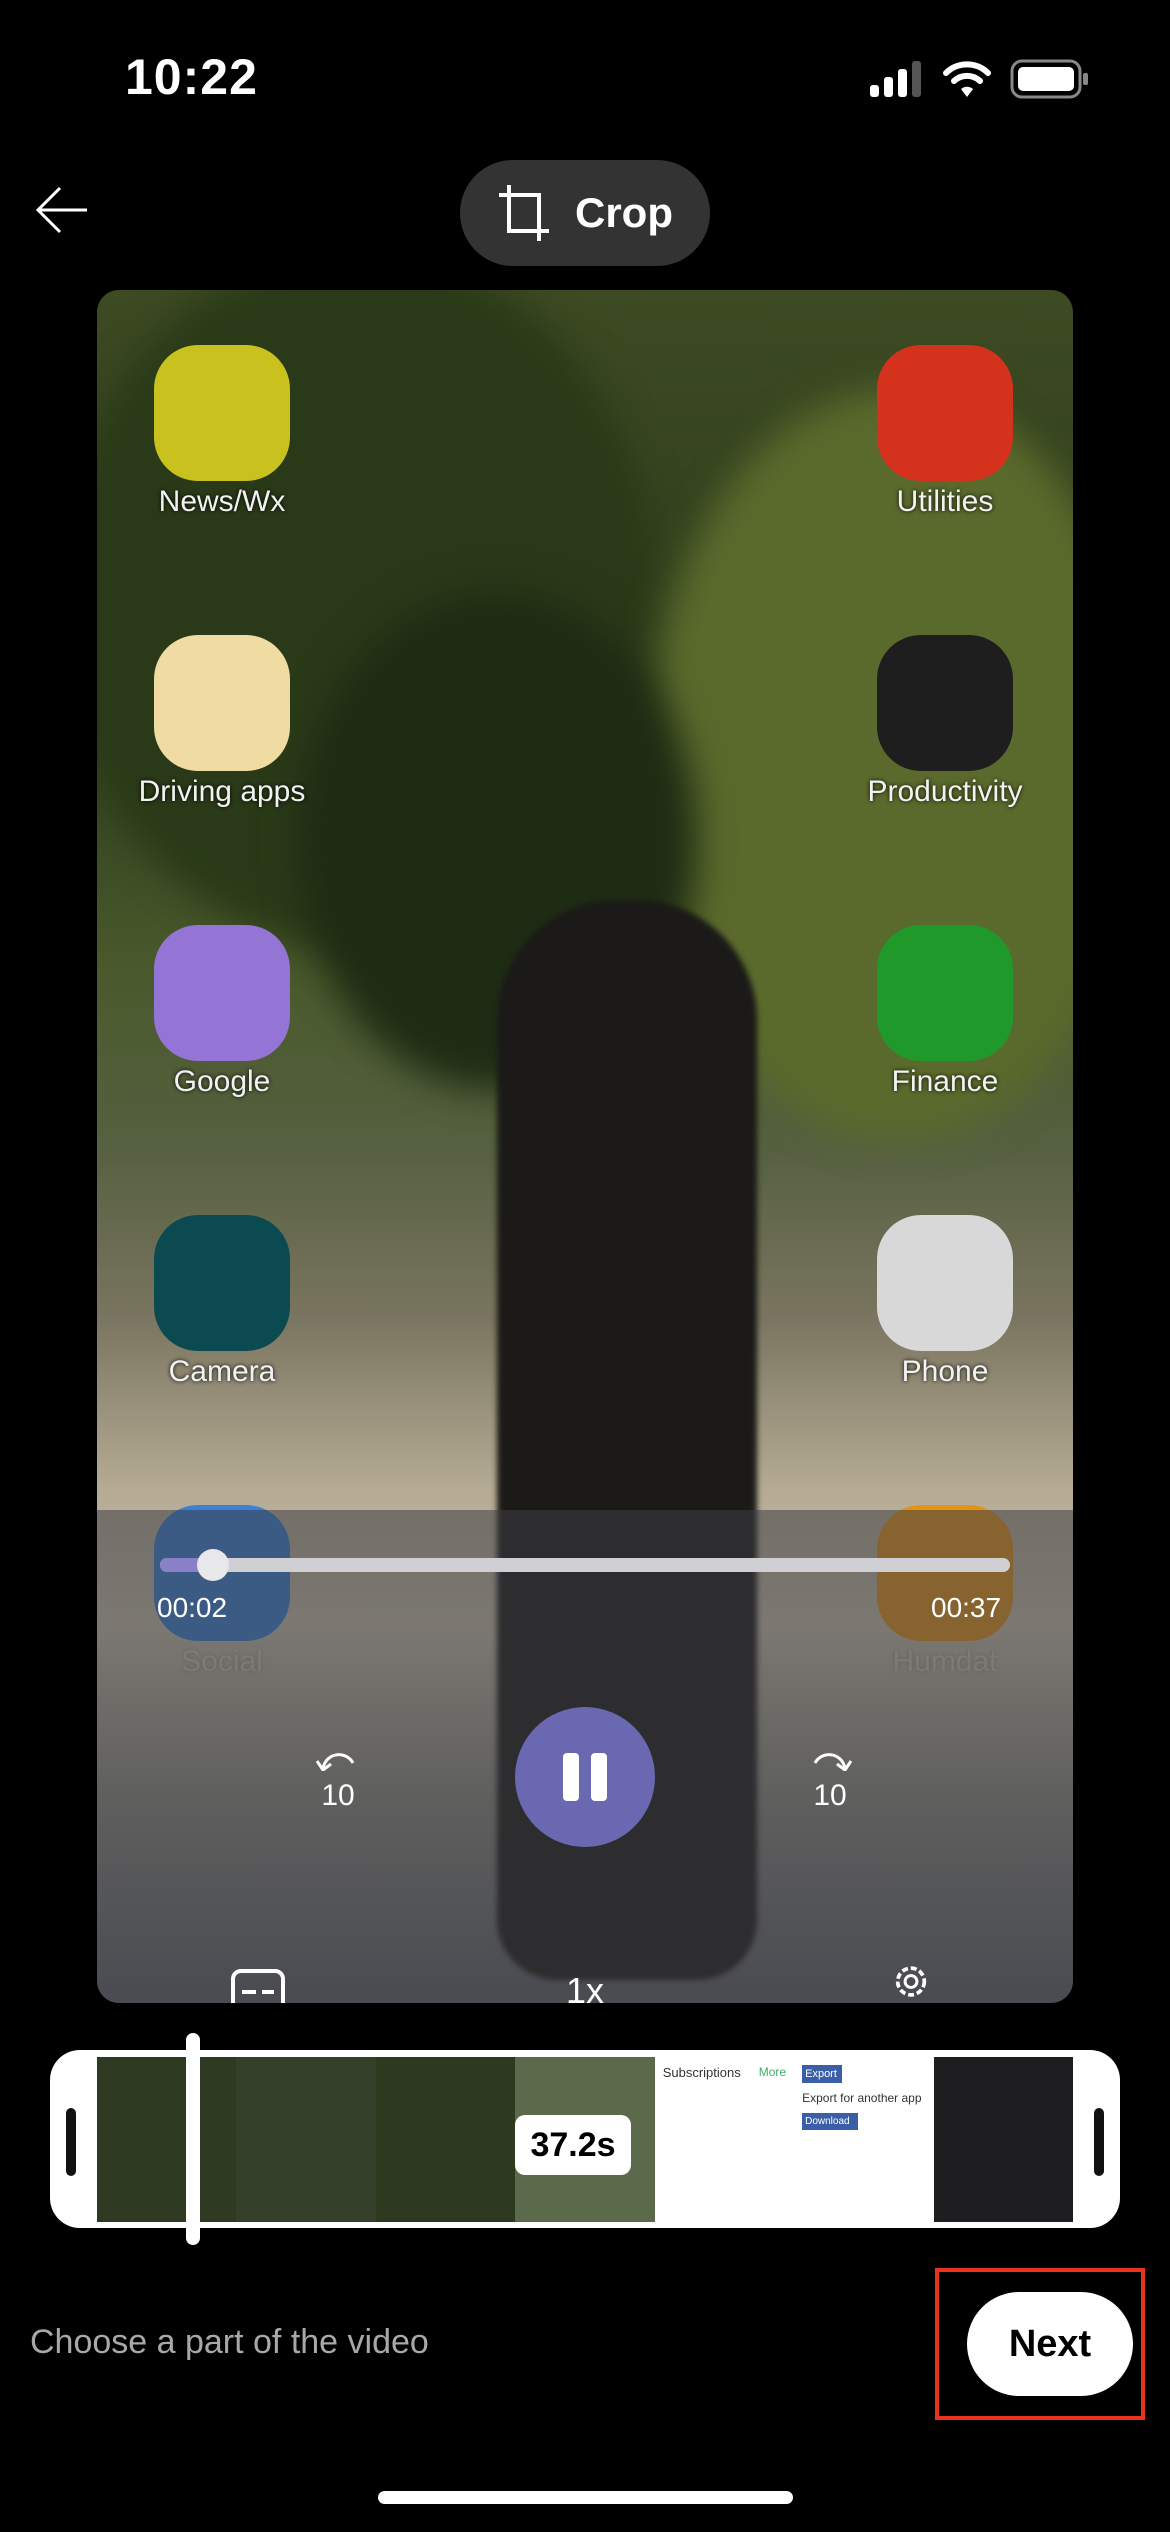 This screenshot has height=2532, width=1170. Describe the element at coordinates (830, 2121) in the screenshot. I see `frame-download: Download` at that location.